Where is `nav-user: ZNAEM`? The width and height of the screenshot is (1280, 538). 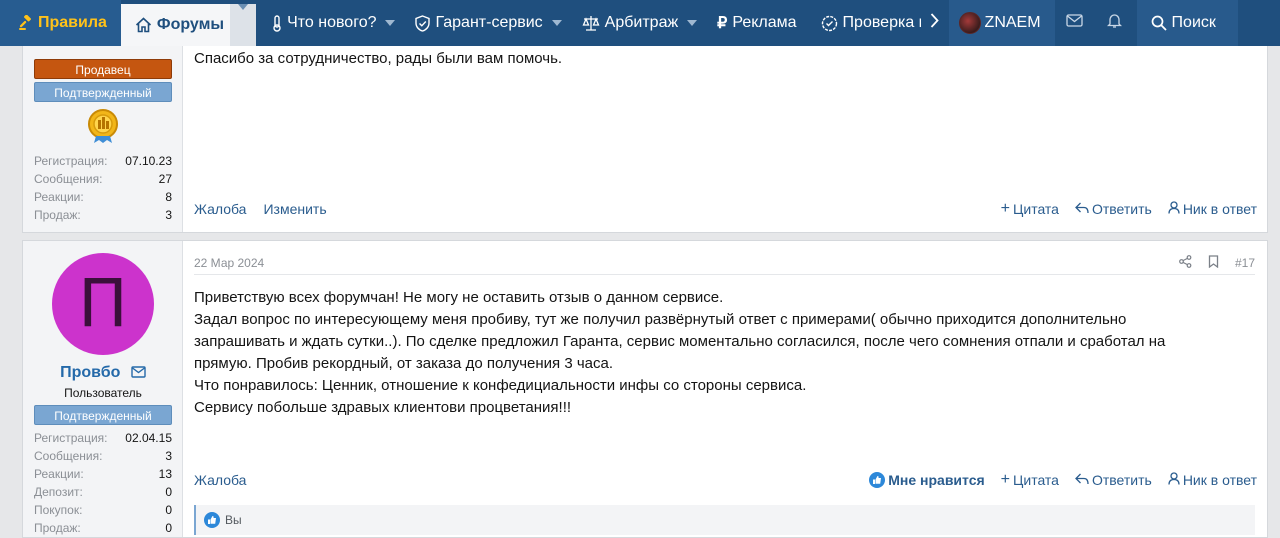 nav-user: ZNAEM is located at coordinates (1001, 23).